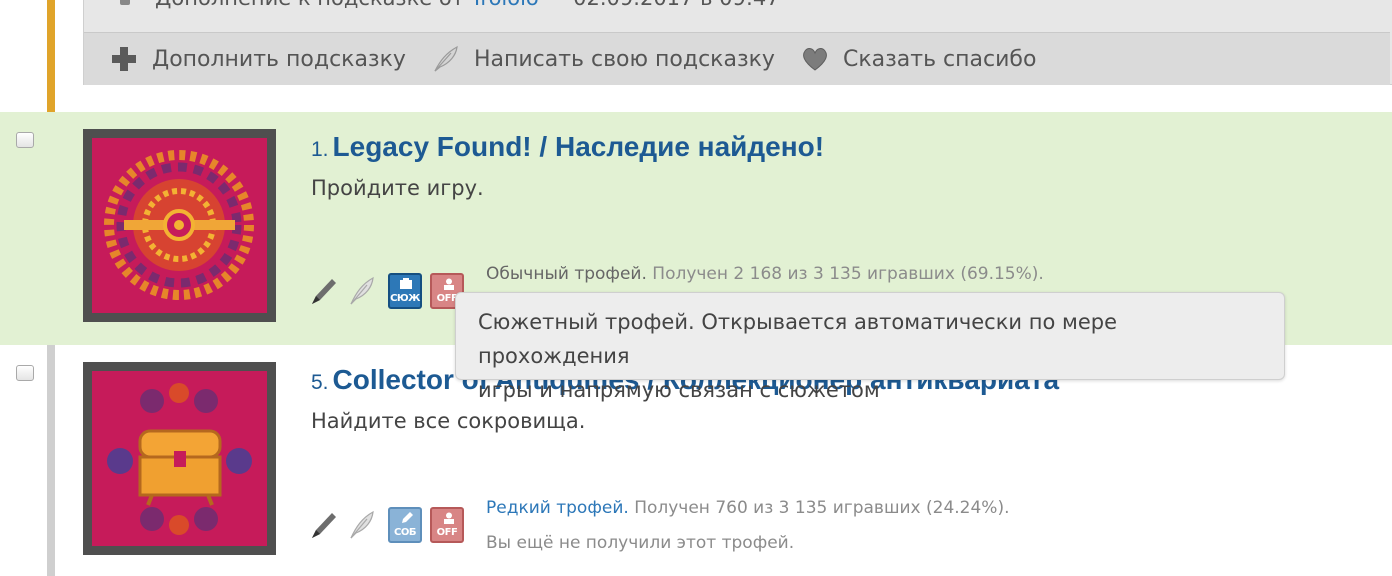 The image size is (1392, 576). I want to click on say-thanks-button: Сказать спасибо, so click(918, 59).